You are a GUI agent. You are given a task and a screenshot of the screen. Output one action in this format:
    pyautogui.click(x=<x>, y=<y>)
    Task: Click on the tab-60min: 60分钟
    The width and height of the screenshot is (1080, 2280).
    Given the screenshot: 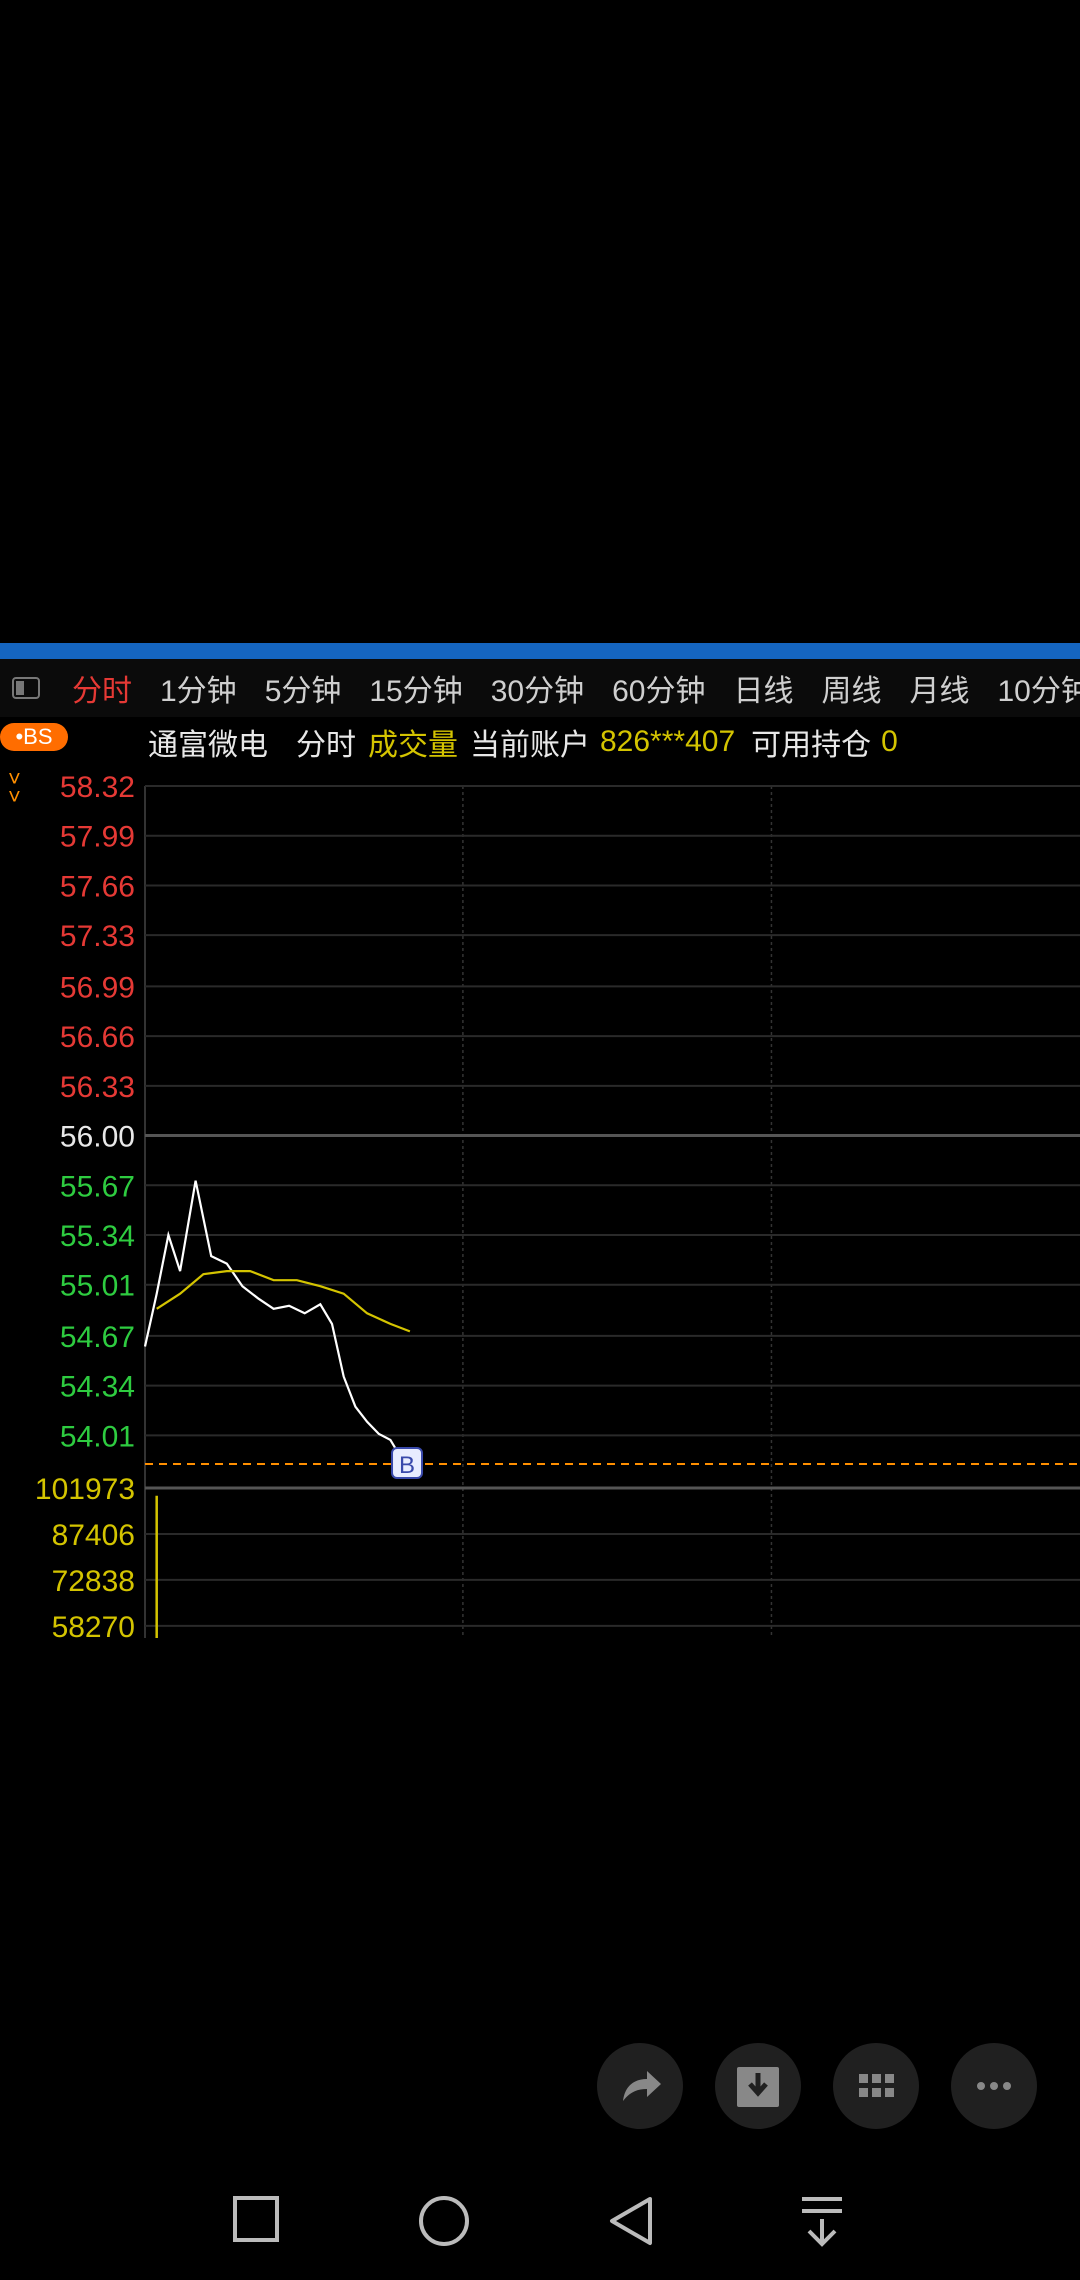 What is the action you would take?
    pyautogui.click(x=658, y=688)
    